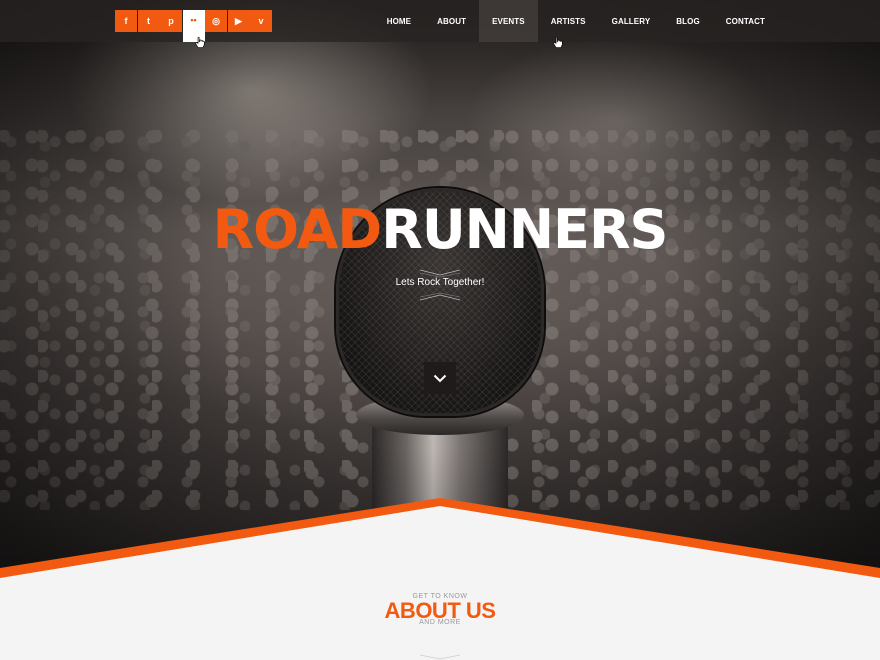 The image size is (880, 660). Describe the element at coordinates (440, 296) in the screenshot. I see `tagline-divider-bottom` at that location.